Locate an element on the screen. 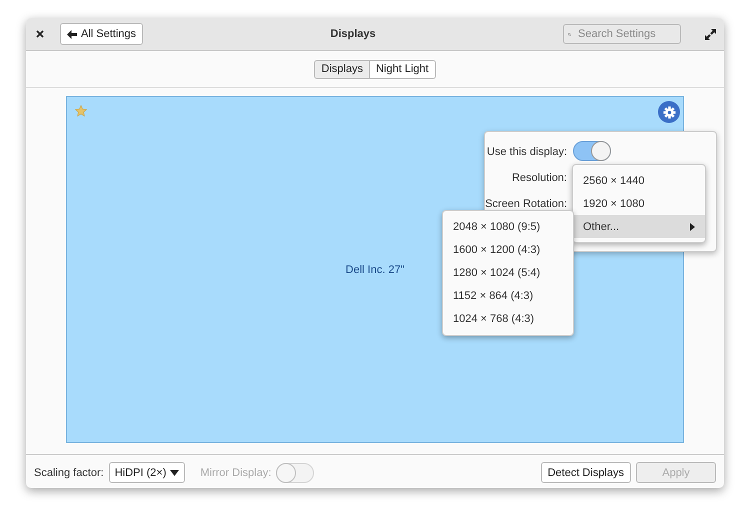 The image size is (750, 521). menu-item: 1920 × 1080 is located at coordinates (639, 203).